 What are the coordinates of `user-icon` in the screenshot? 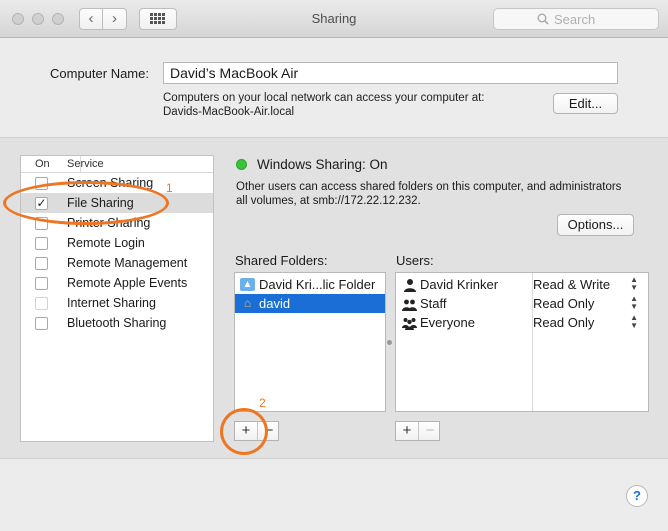 It's located at (409, 285).